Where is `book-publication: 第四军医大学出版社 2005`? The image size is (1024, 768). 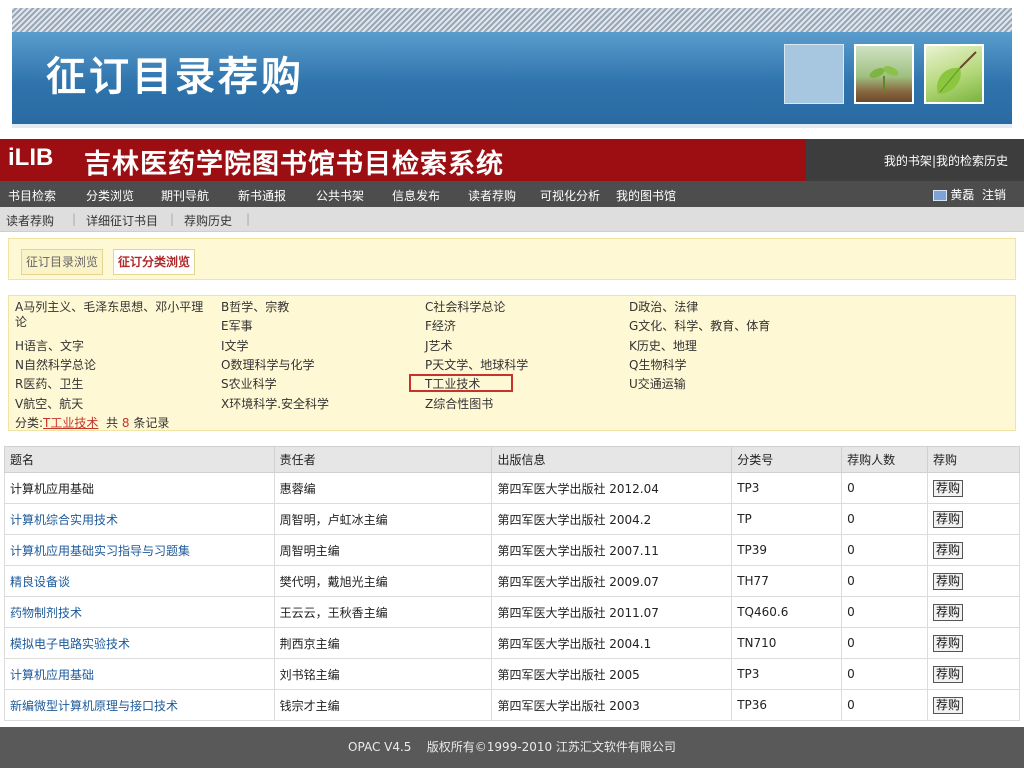 book-publication: 第四军医大学出版社 2005 is located at coordinates (612, 674).